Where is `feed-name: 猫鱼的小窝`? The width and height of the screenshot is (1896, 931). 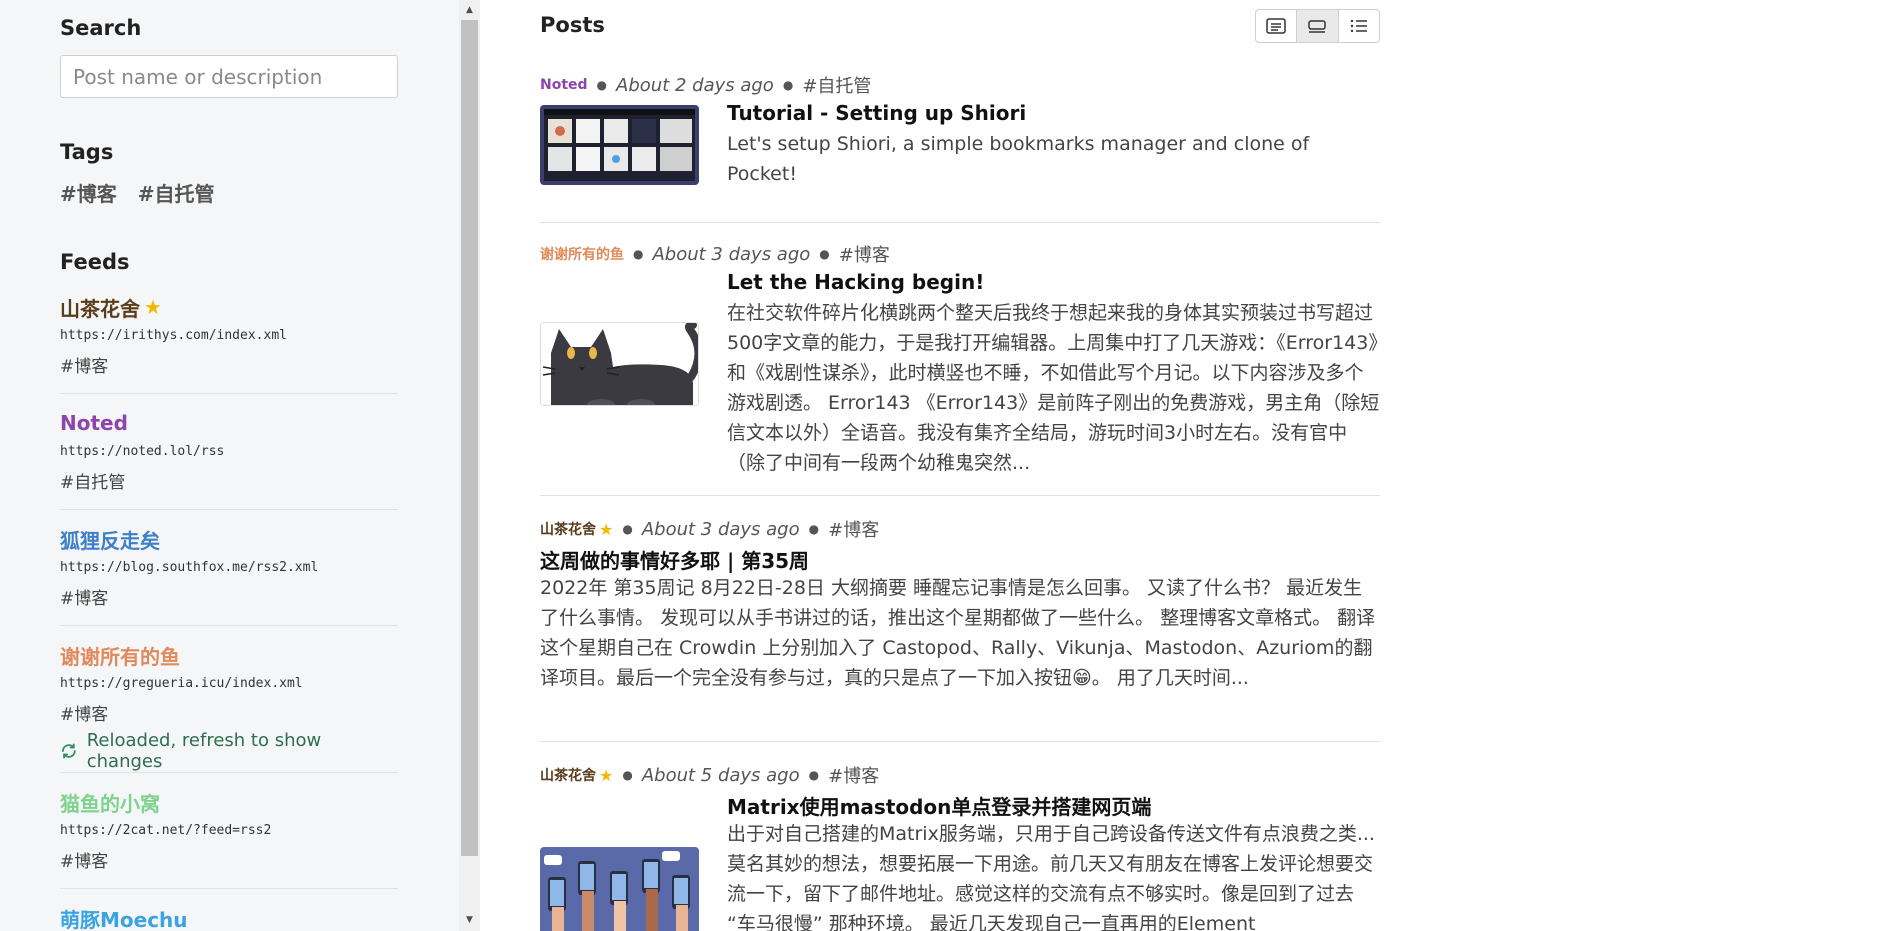 feed-name: 猫鱼的小窝 is located at coordinates (110, 802).